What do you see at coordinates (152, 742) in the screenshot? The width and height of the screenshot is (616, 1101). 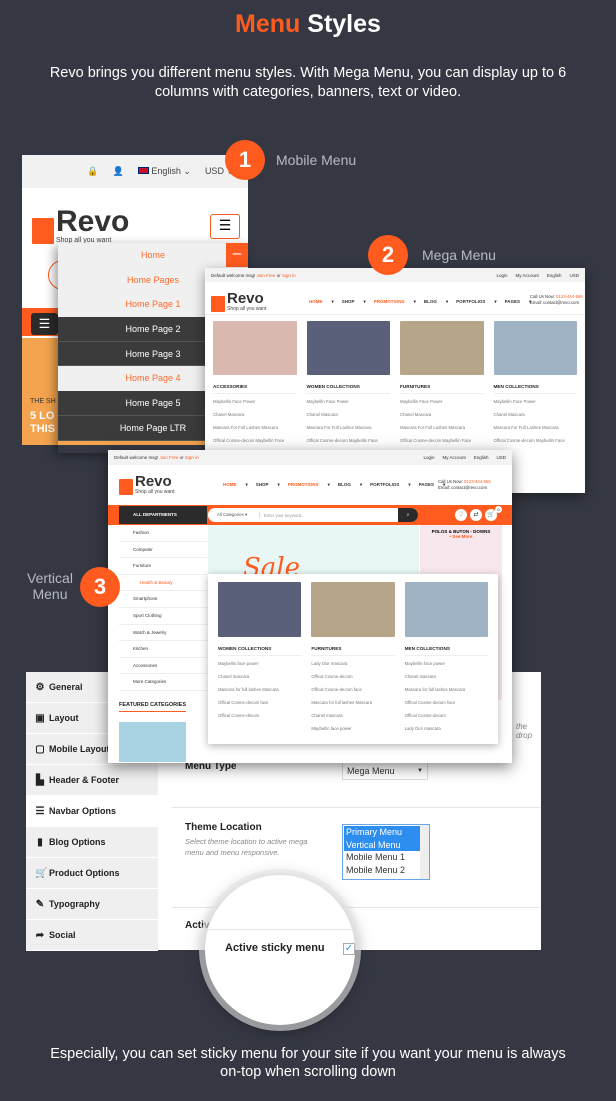 I see `featured-image` at bounding box center [152, 742].